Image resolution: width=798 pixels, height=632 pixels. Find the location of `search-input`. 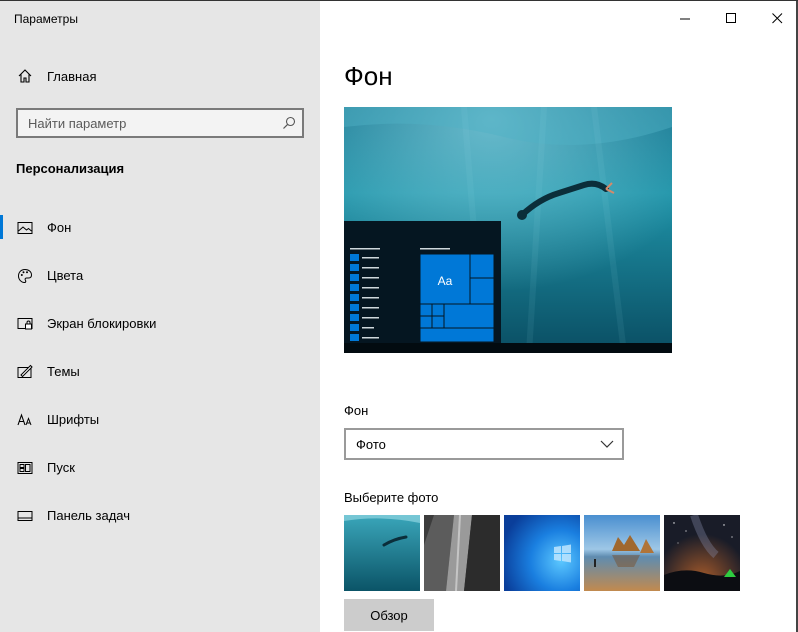

search-input is located at coordinates (160, 123).